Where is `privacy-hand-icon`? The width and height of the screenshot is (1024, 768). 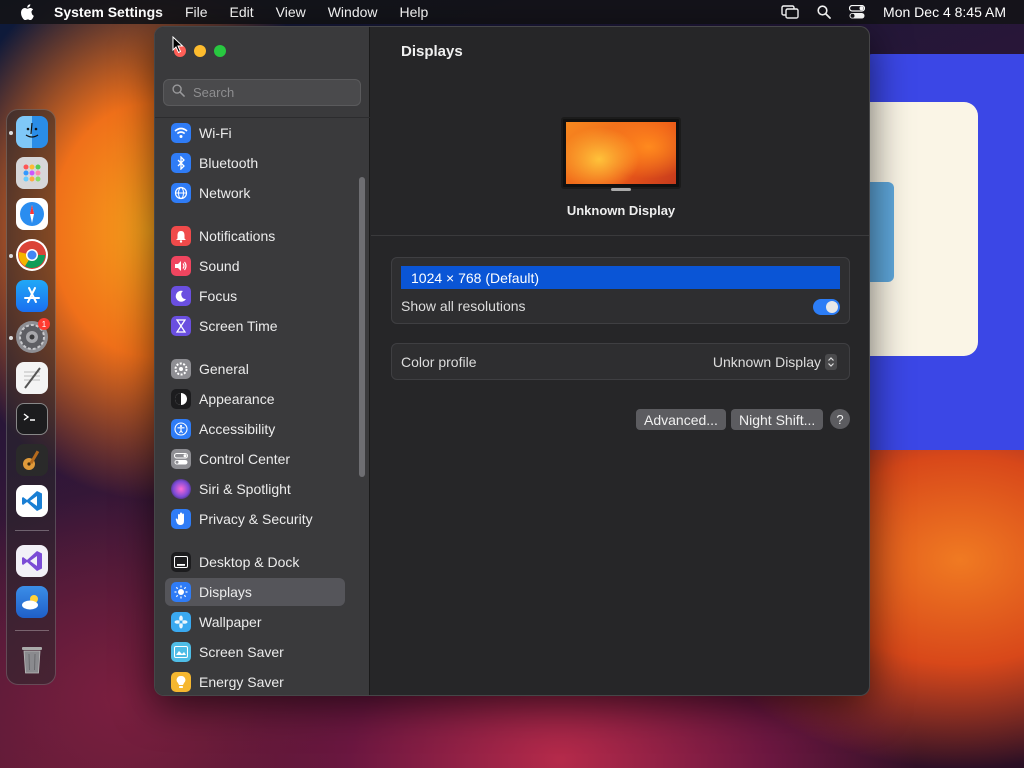 privacy-hand-icon is located at coordinates (181, 519).